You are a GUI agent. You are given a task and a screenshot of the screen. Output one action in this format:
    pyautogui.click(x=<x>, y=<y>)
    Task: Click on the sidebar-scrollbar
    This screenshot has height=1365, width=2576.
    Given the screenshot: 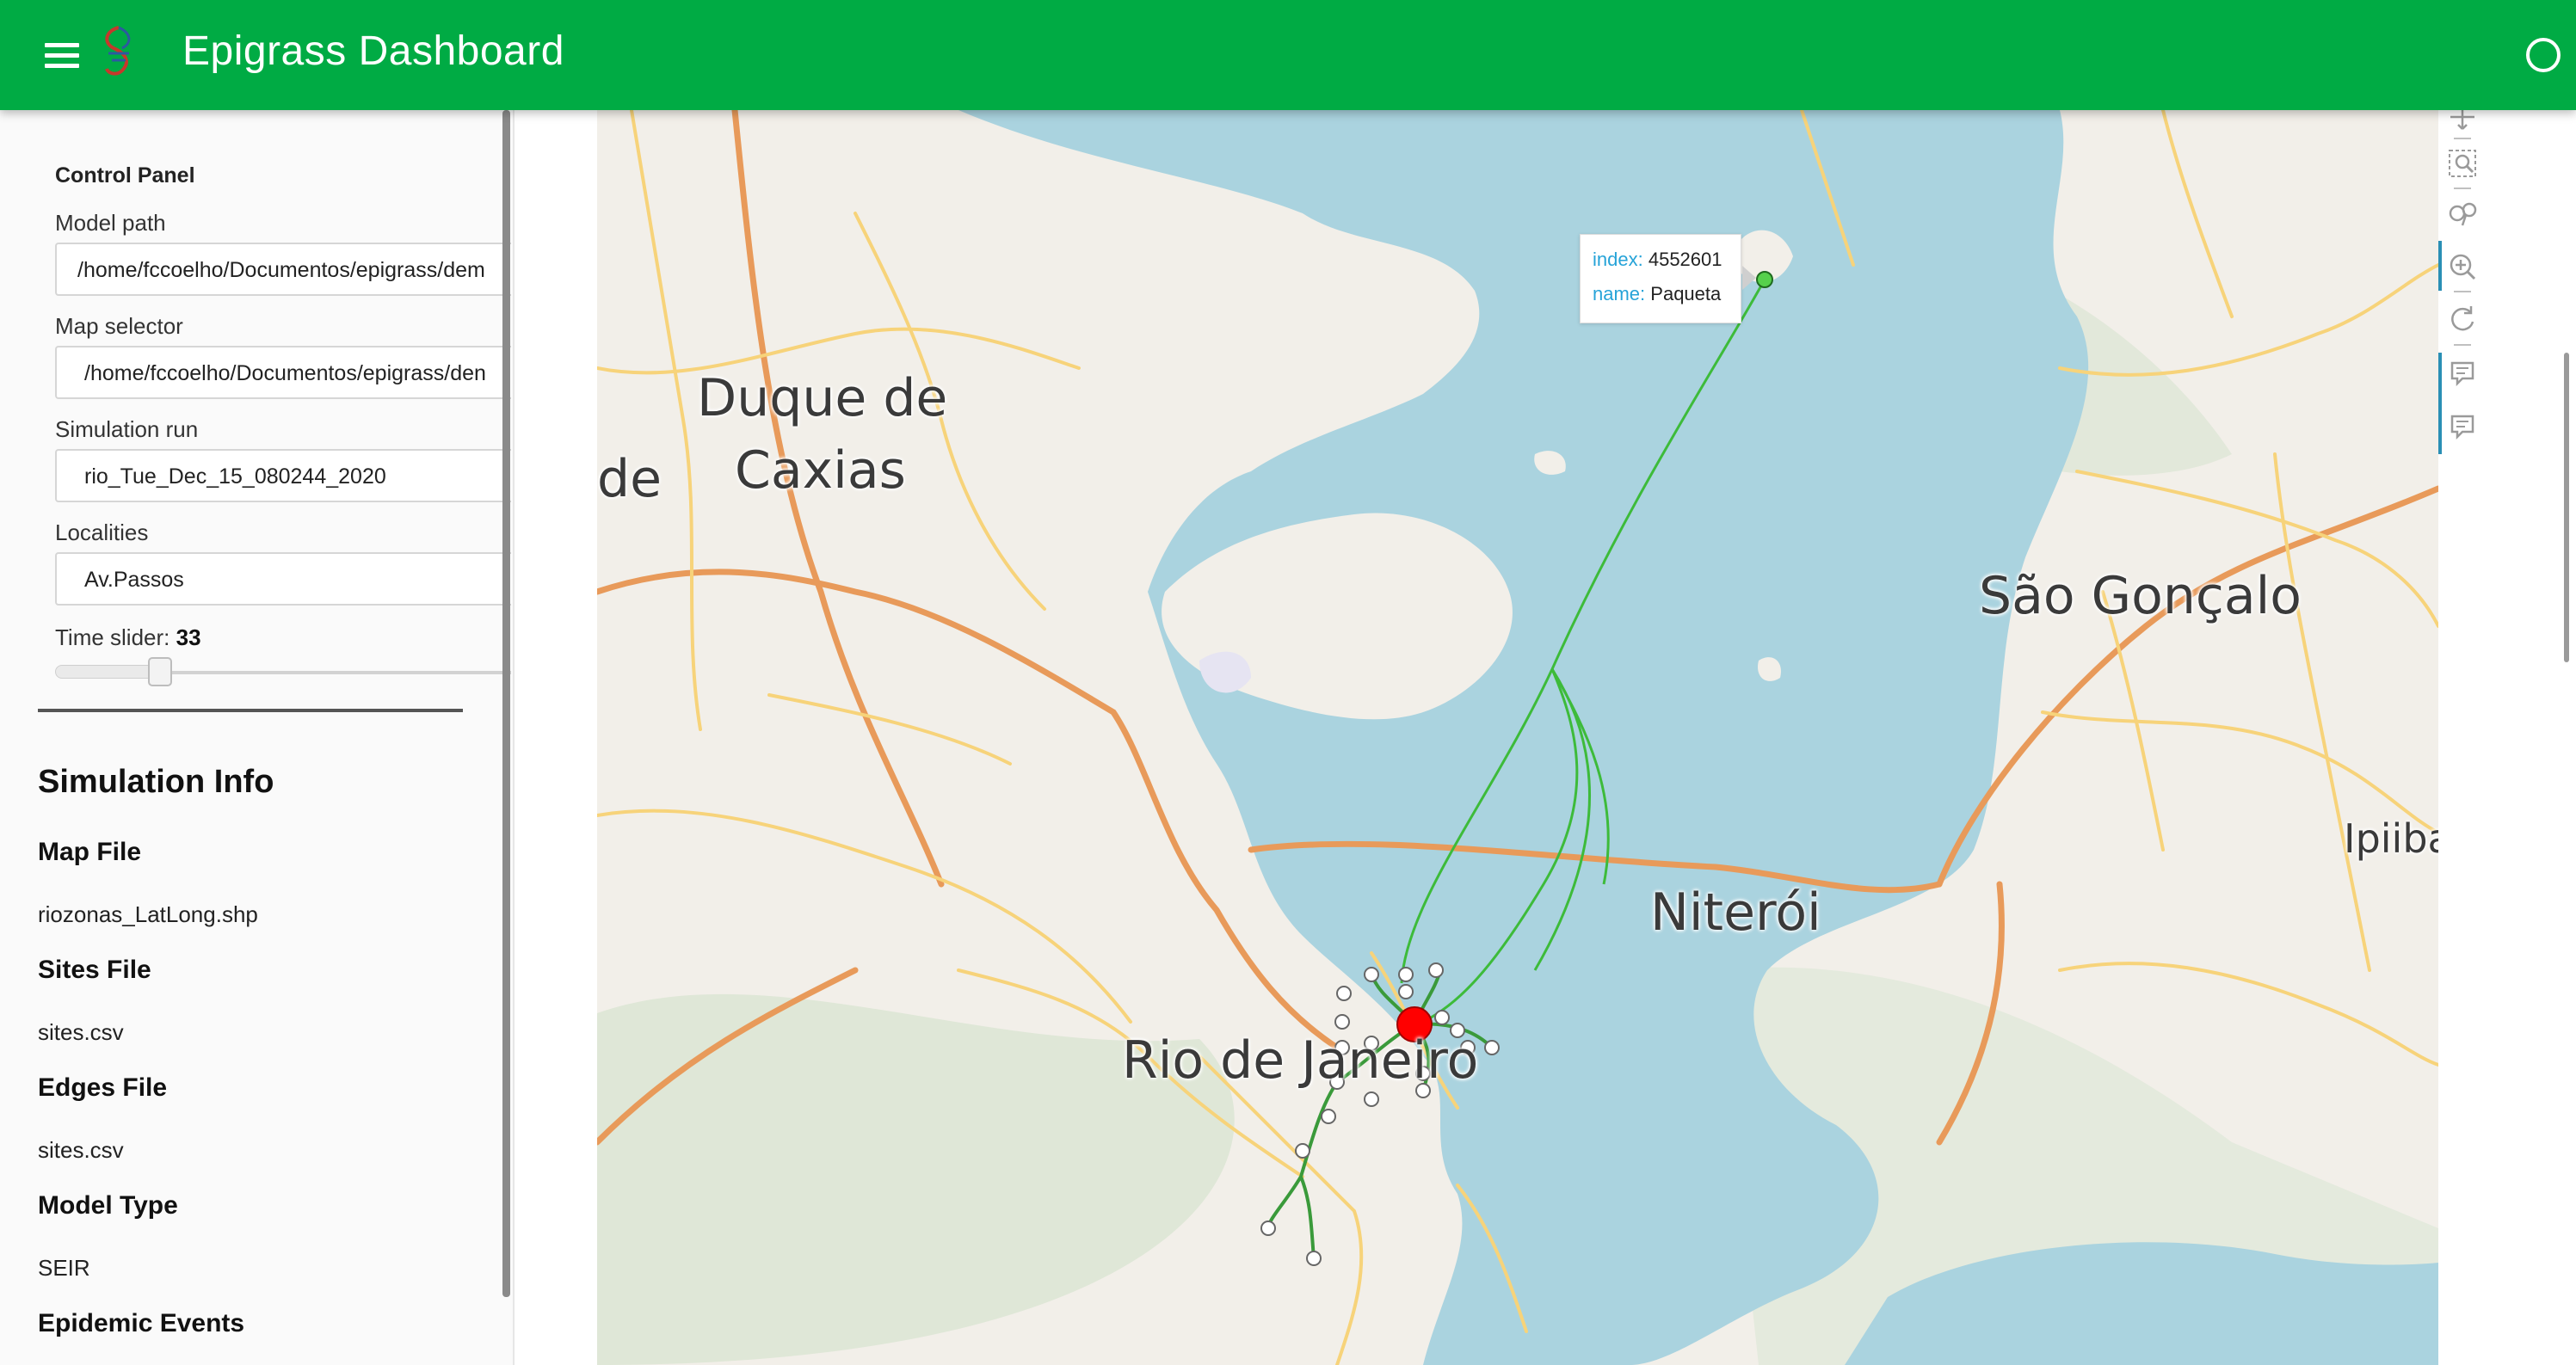 What is the action you would take?
    pyautogui.click(x=506, y=704)
    